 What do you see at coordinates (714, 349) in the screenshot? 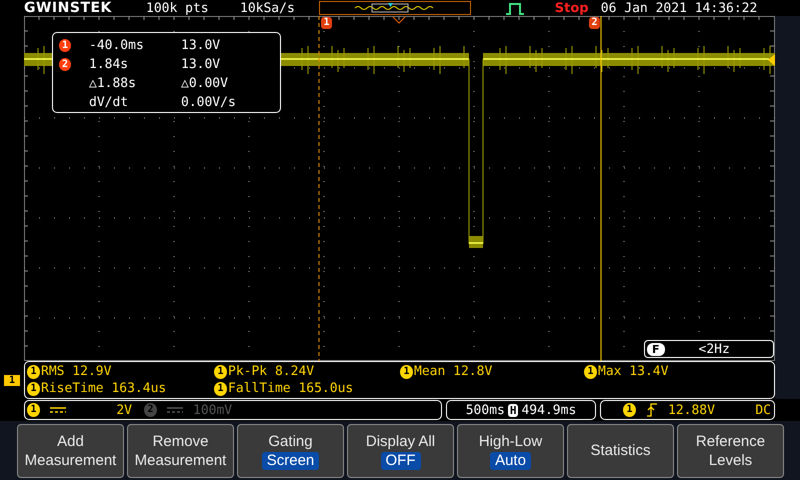
I see `frequency-value: <2Hz` at bounding box center [714, 349].